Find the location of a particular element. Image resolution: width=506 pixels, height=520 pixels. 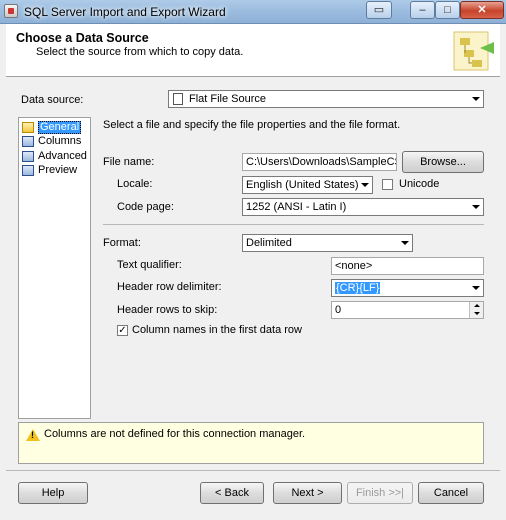

format-value: Delimited is located at coordinates (269, 243).